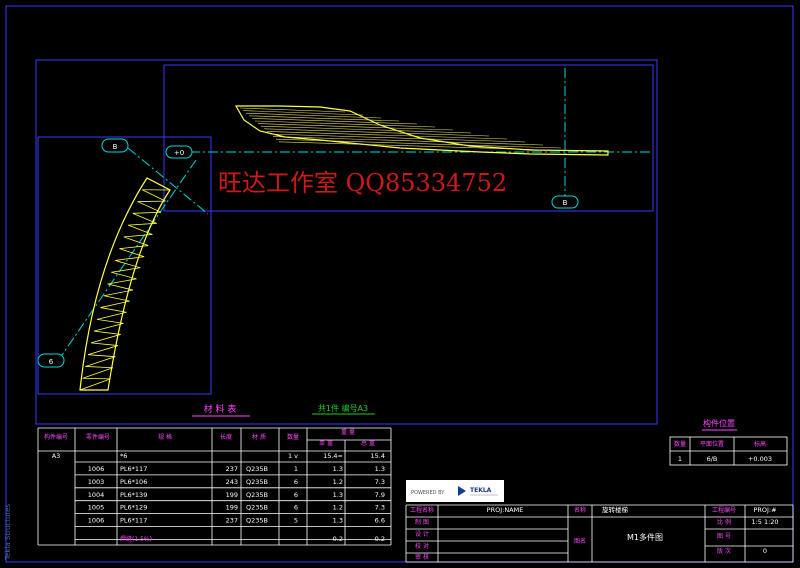 This screenshot has width=800, height=568. I want to click on grid-line-b-diagonal, so click(168, 181).